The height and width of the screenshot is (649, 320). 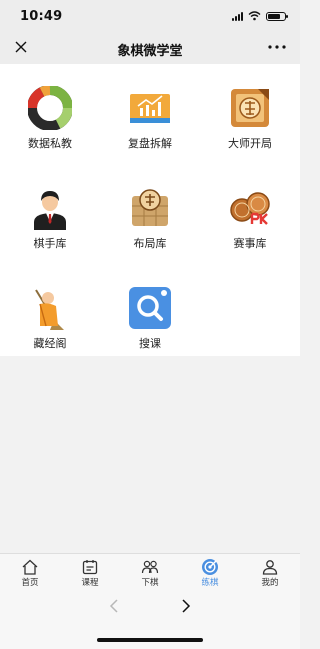 I want to click on tile-label: 棋手库, so click(x=50, y=243).